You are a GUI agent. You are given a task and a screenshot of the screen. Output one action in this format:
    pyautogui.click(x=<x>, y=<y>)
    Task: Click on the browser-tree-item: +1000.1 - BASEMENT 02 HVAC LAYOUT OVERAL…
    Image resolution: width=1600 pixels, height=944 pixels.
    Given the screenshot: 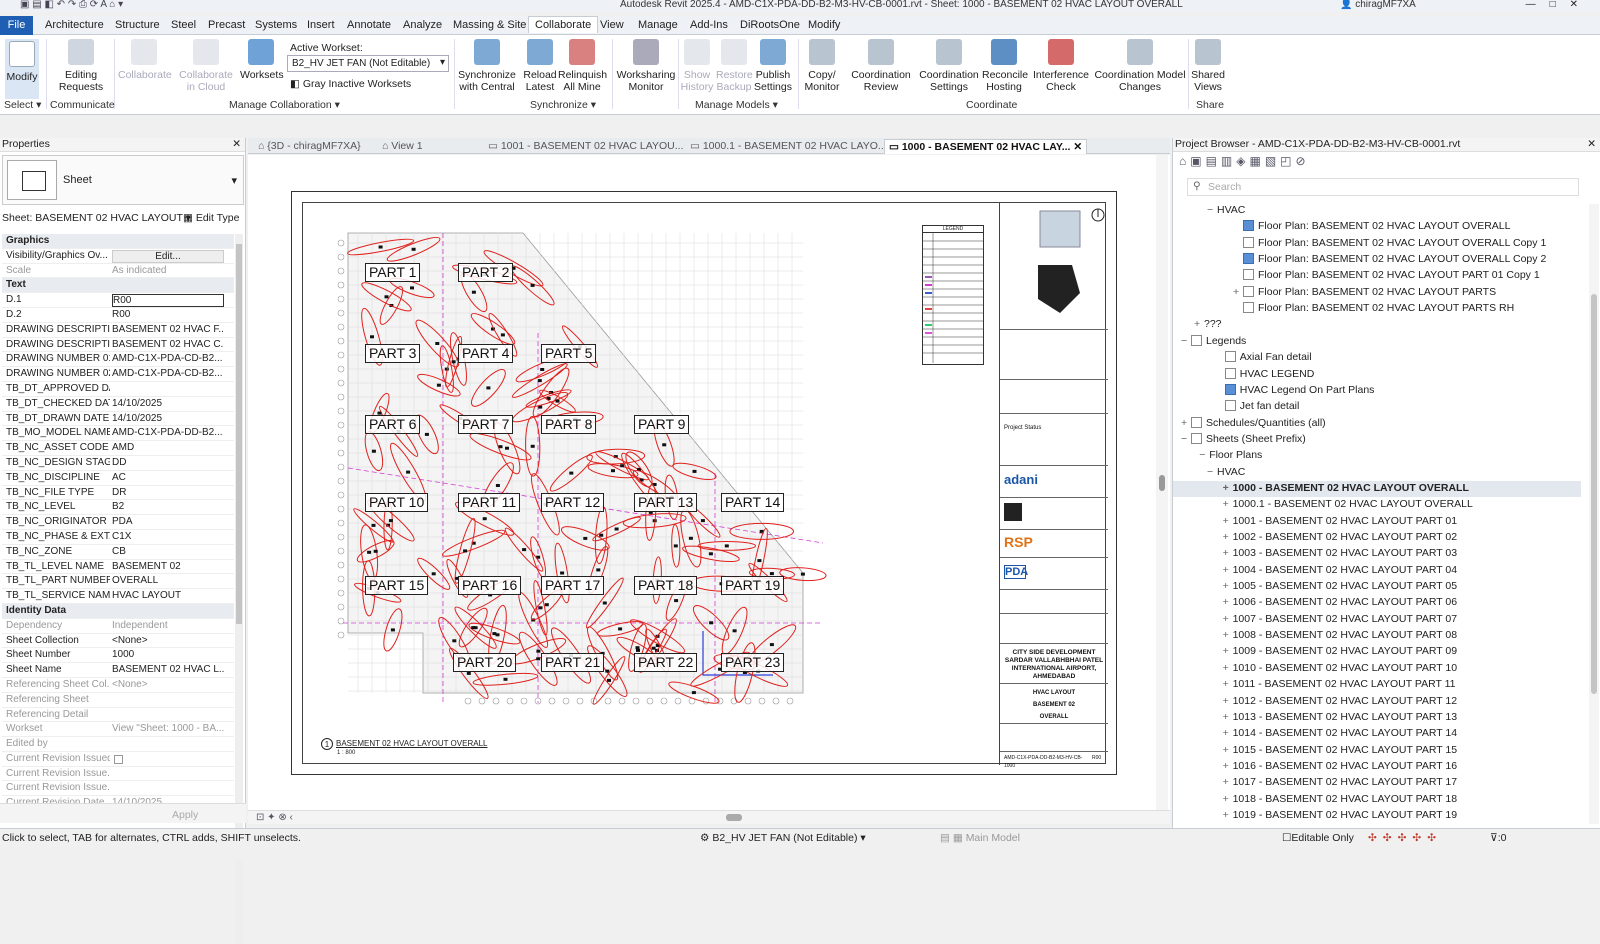 What is the action you would take?
    pyautogui.click(x=1348, y=504)
    